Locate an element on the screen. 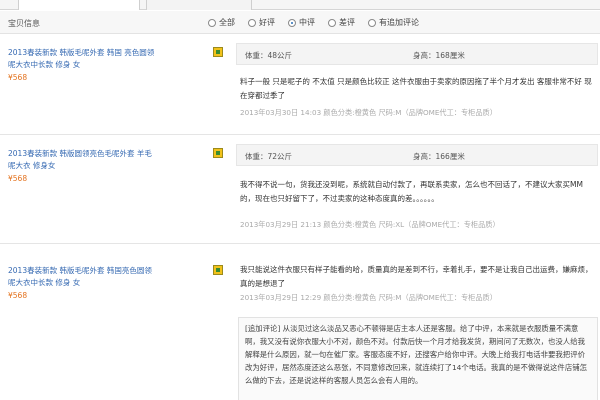 The image size is (600, 400). filter-all-label: 全部 is located at coordinates (227, 22).